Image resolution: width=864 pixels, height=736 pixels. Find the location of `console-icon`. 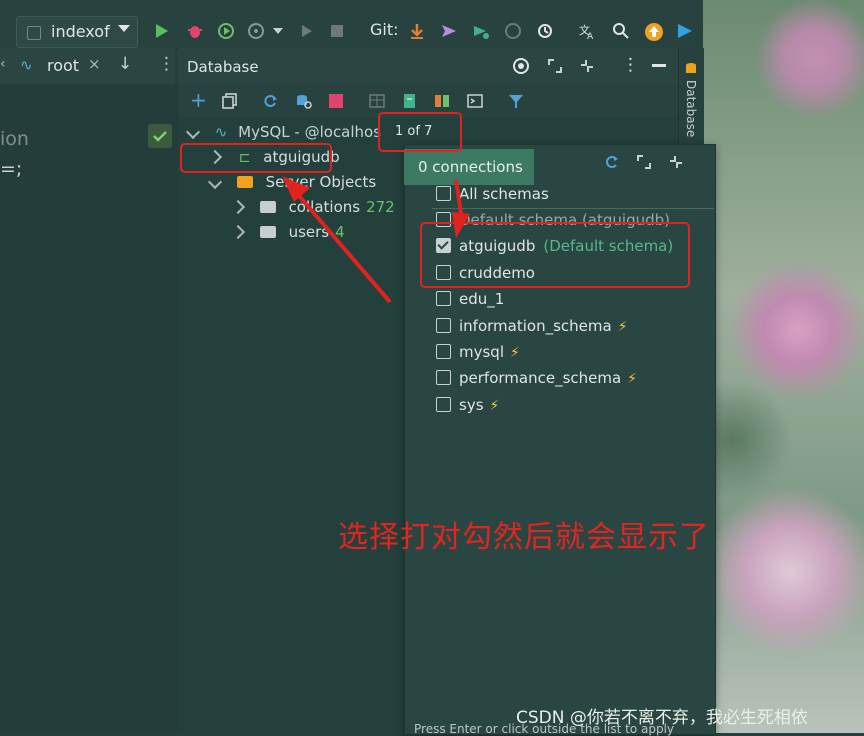

console-icon is located at coordinates (475, 101).